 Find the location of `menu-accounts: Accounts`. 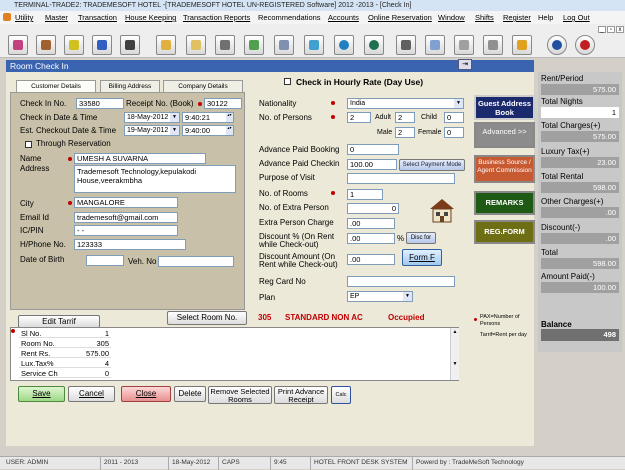

menu-accounts: Accounts is located at coordinates (343, 17).